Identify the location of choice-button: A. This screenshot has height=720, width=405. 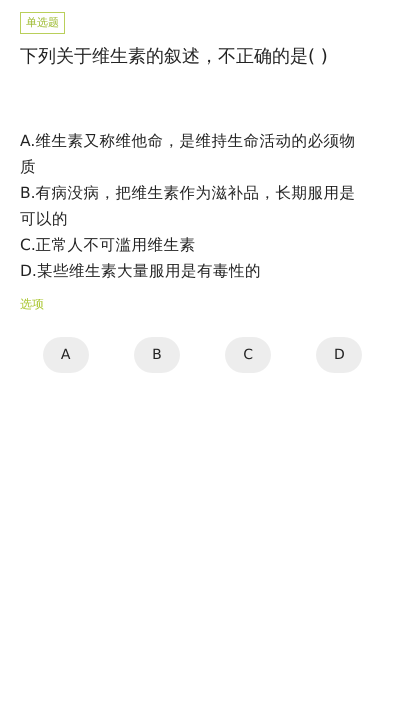
(65, 355).